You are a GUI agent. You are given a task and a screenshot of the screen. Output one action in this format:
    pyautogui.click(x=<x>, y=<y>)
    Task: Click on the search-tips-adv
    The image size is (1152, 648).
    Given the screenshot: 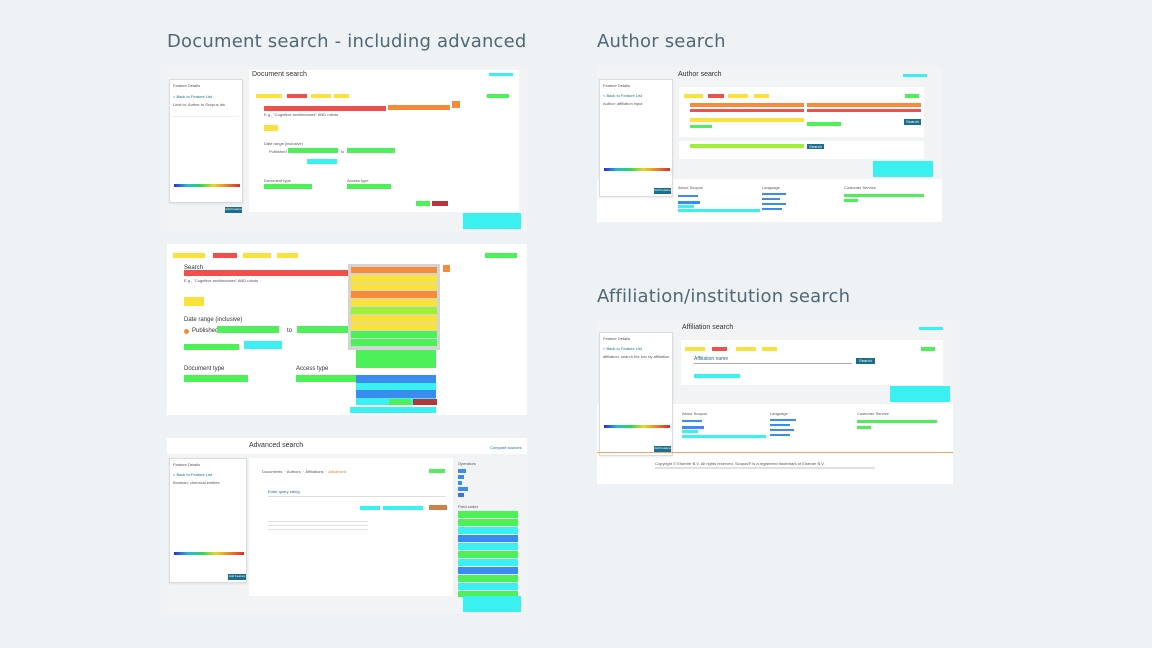 What is the action you would take?
    pyautogui.click(x=437, y=471)
    